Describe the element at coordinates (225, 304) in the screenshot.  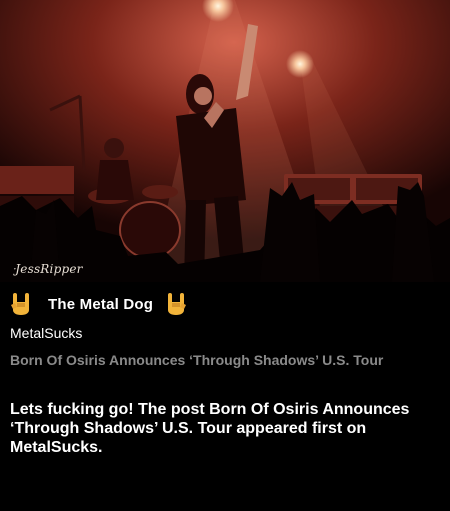
I see `brand-header: The Metal Dog` at that location.